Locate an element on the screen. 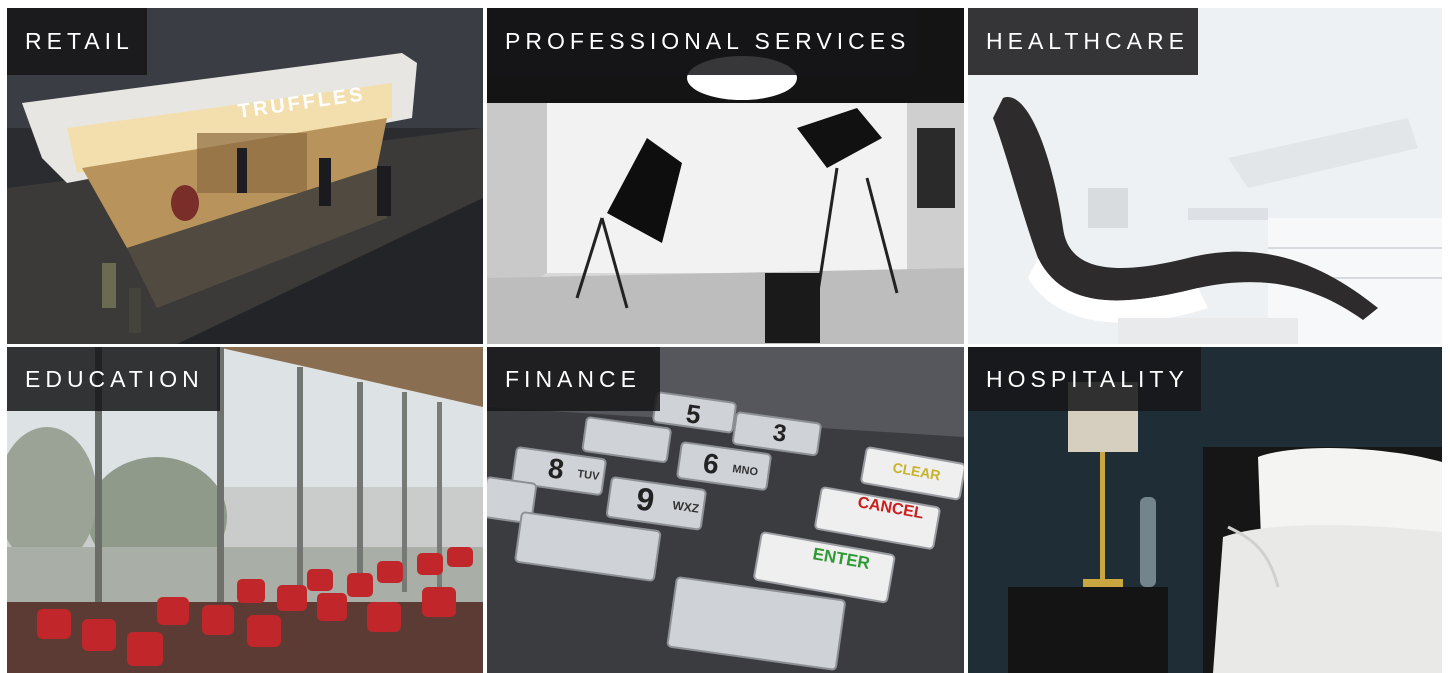 This screenshot has width=1450, height=673. tile-label-retail: RETAIL is located at coordinates (77, 41).